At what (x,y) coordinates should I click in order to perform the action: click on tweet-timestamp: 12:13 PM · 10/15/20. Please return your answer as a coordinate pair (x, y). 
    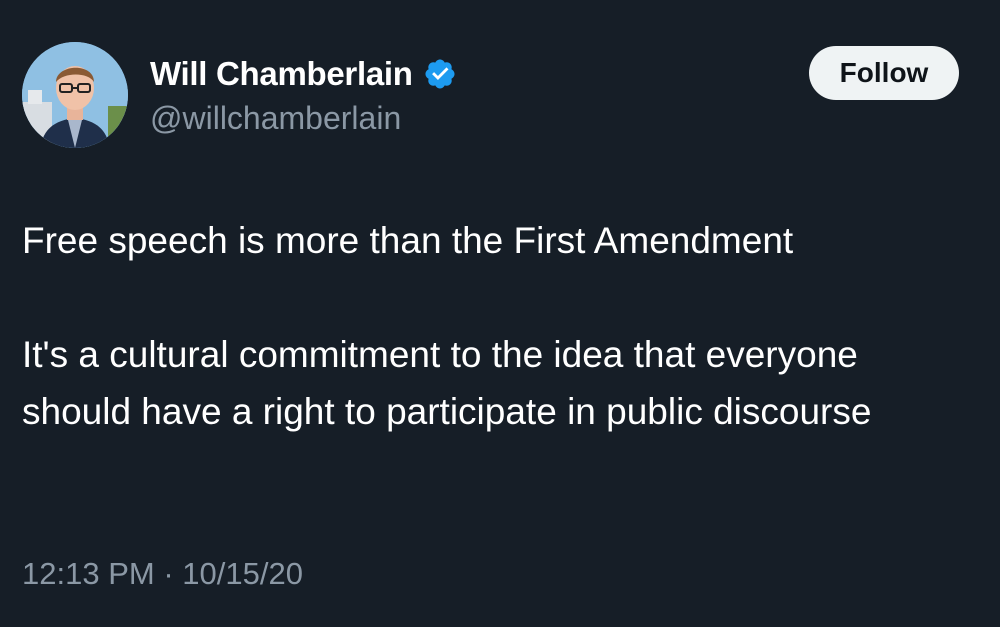
    Looking at the image, I should click on (162, 574).